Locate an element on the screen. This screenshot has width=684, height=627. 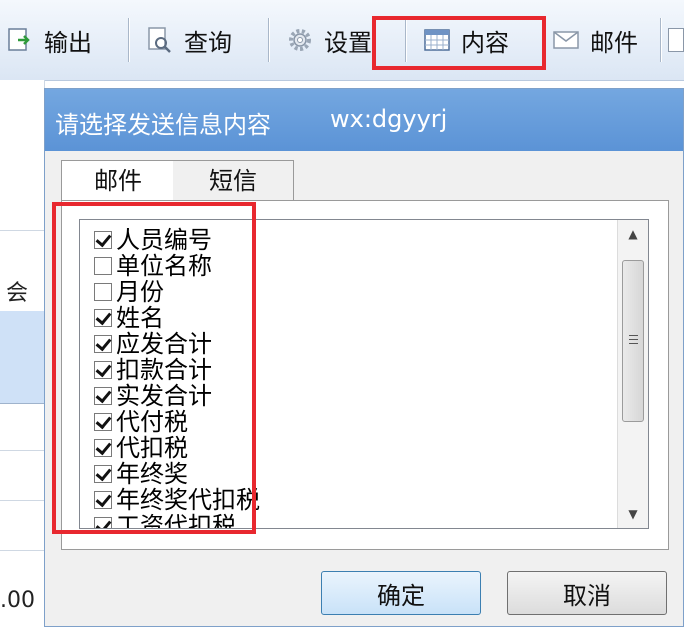
background-grid: 会 .00 is located at coordinates (22, 353).